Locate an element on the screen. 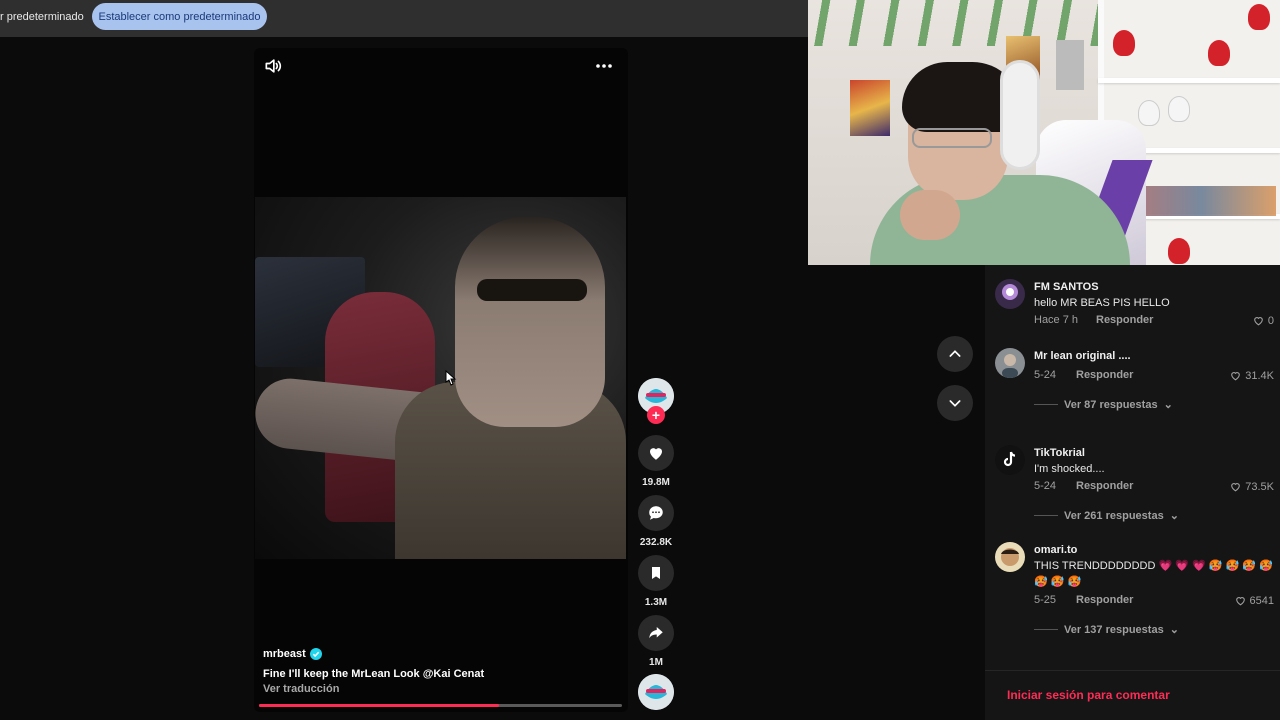 The width and height of the screenshot is (1280, 720). share-icon is located at coordinates (656, 633).